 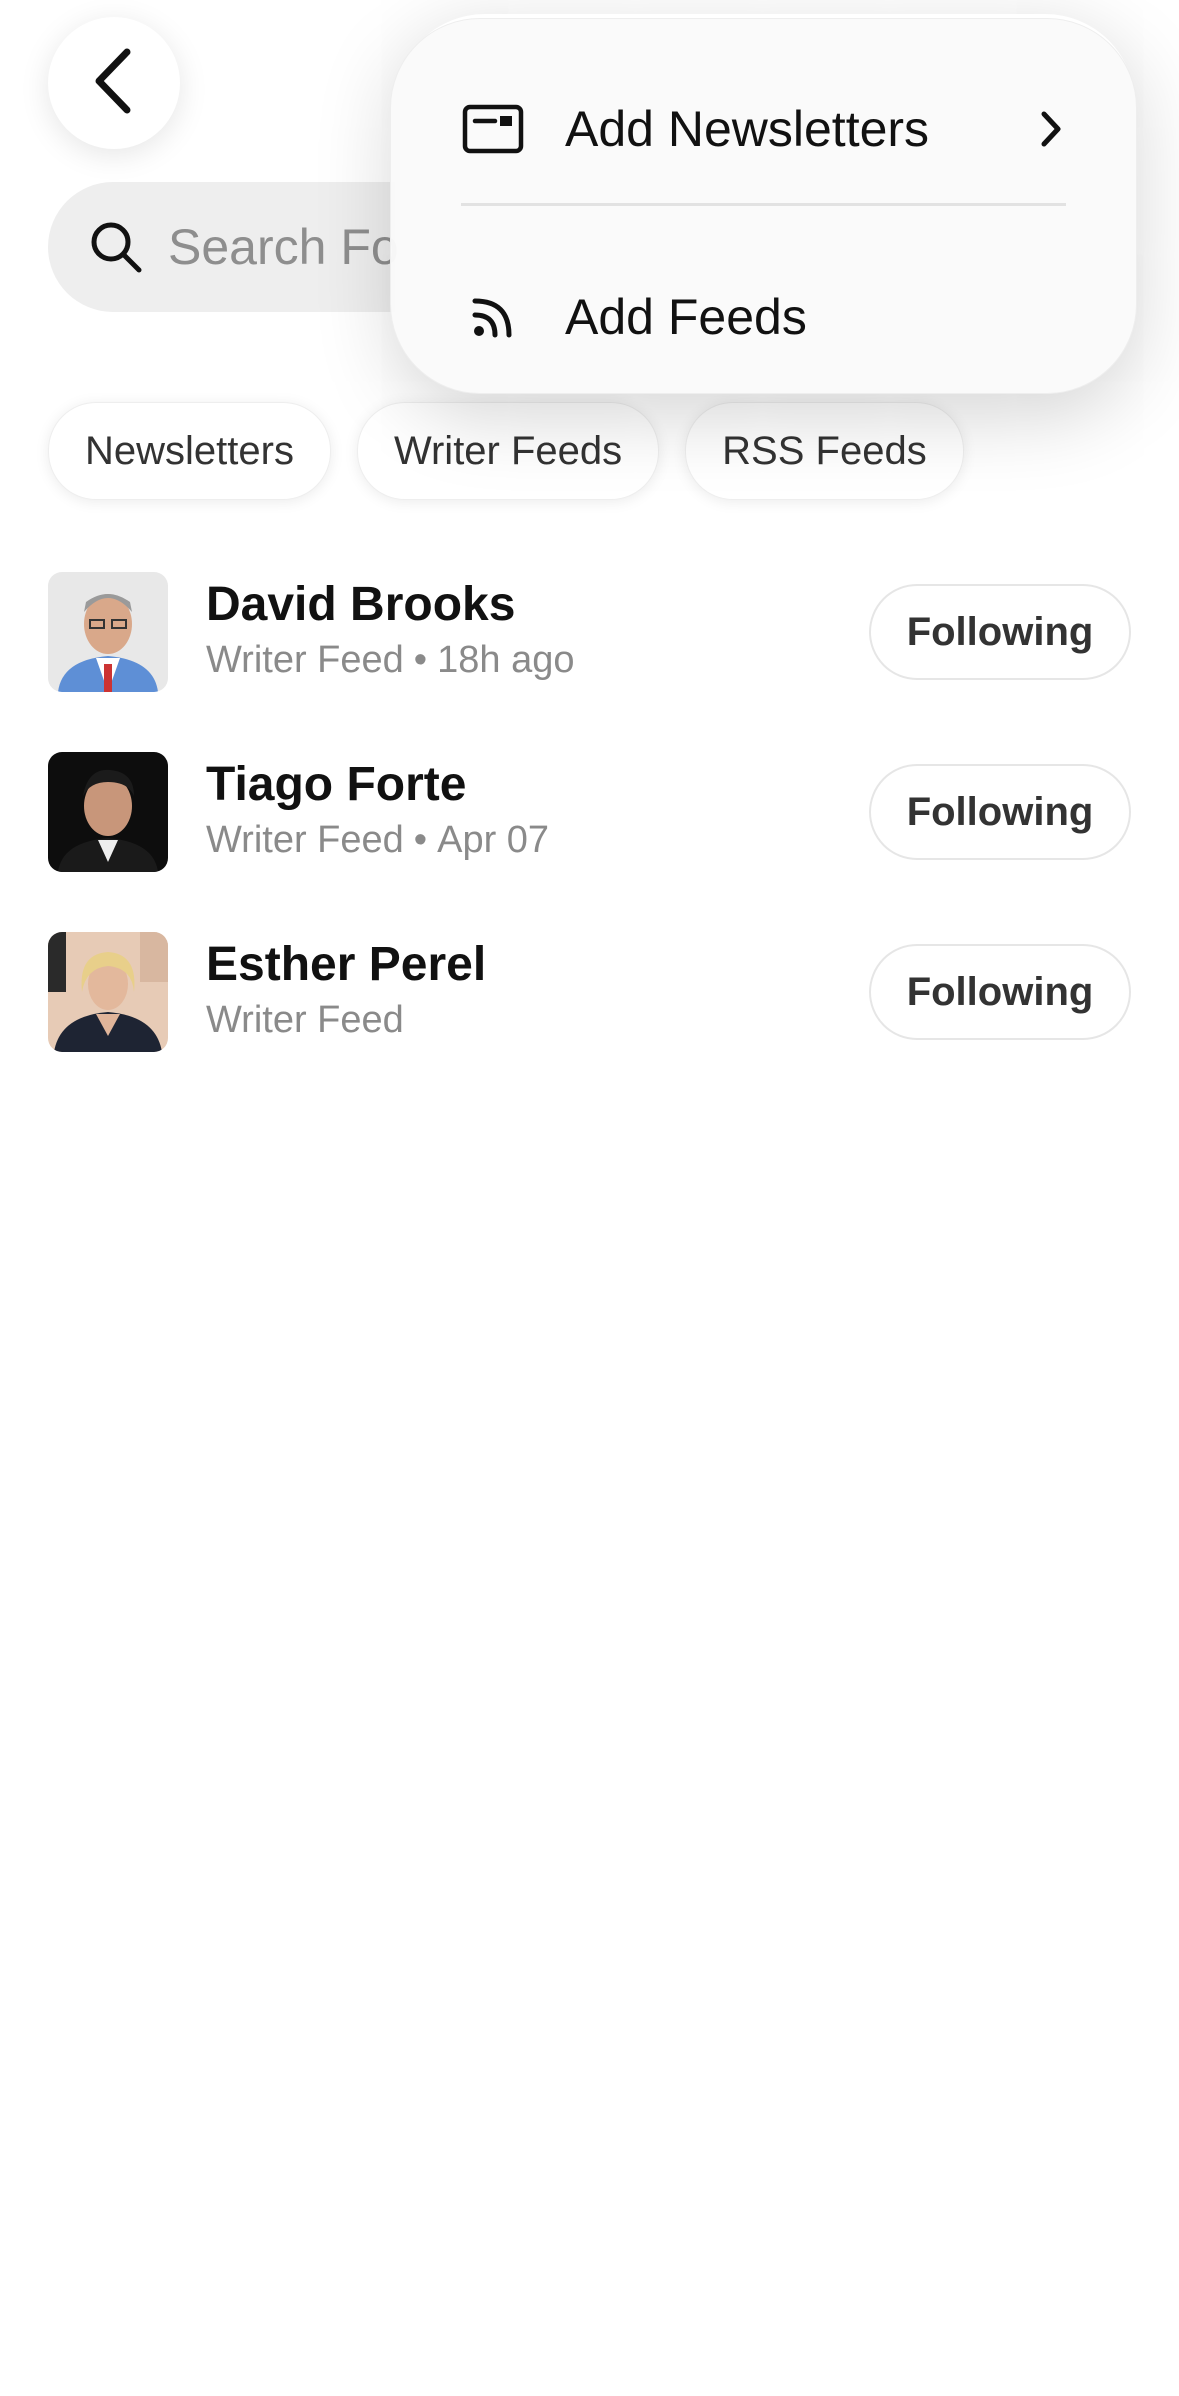 I want to click on list-item: Tiago Forte Writer Feed • Apr 07 Following, so click(x=589, y=842).